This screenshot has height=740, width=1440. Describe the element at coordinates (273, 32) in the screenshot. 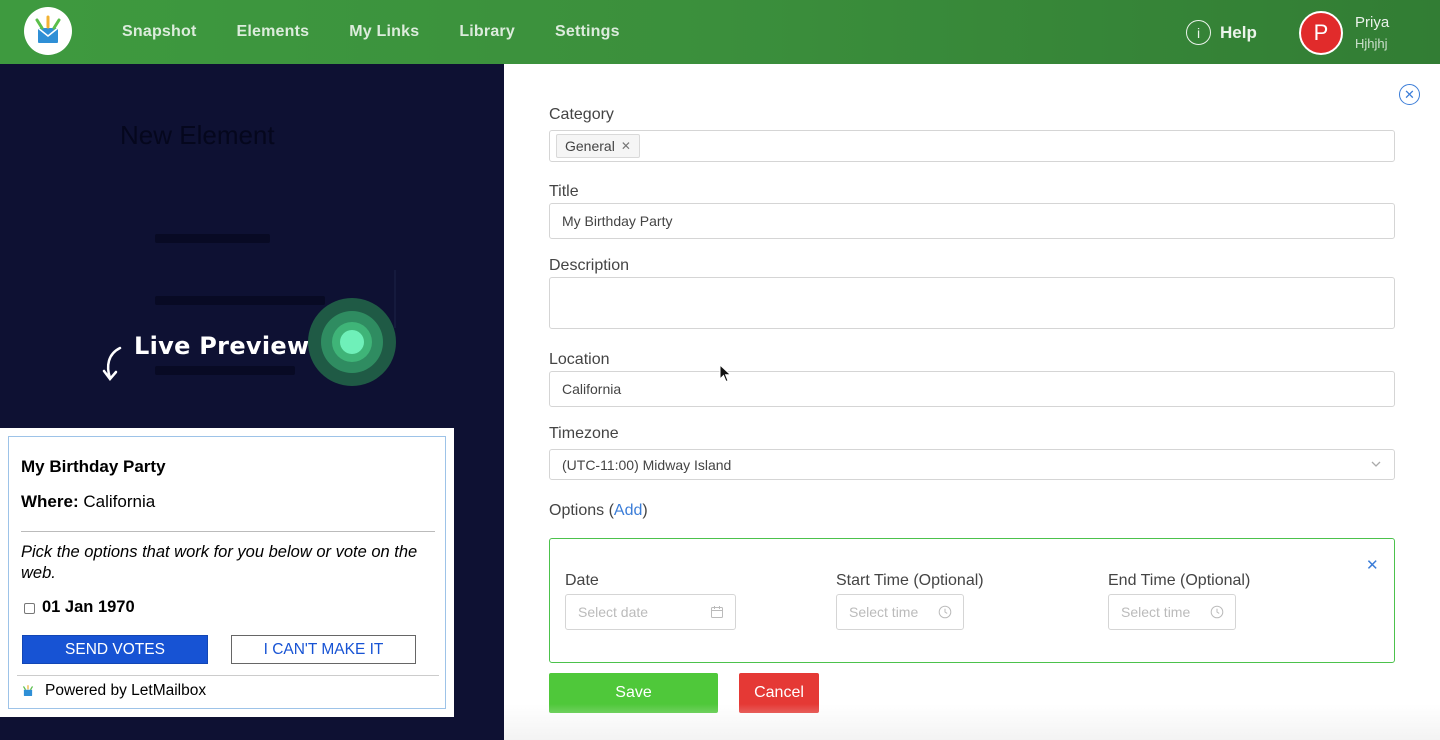

I see `nav-elements: Elements` at that location.